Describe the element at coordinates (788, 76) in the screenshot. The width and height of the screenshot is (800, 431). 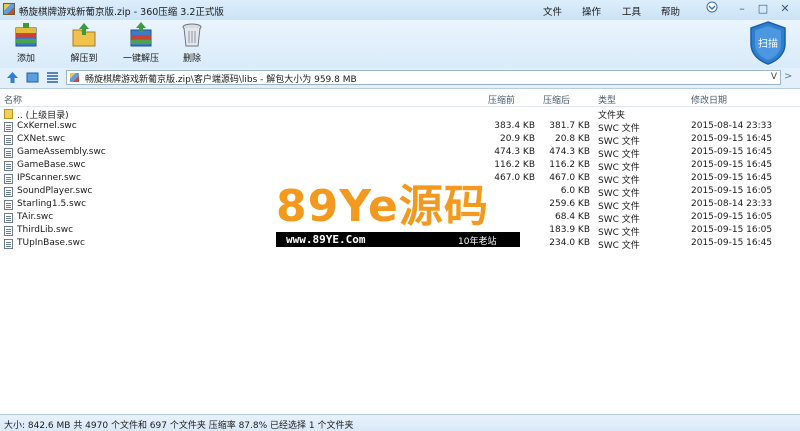
I see `path-go-icon: >` at that location.